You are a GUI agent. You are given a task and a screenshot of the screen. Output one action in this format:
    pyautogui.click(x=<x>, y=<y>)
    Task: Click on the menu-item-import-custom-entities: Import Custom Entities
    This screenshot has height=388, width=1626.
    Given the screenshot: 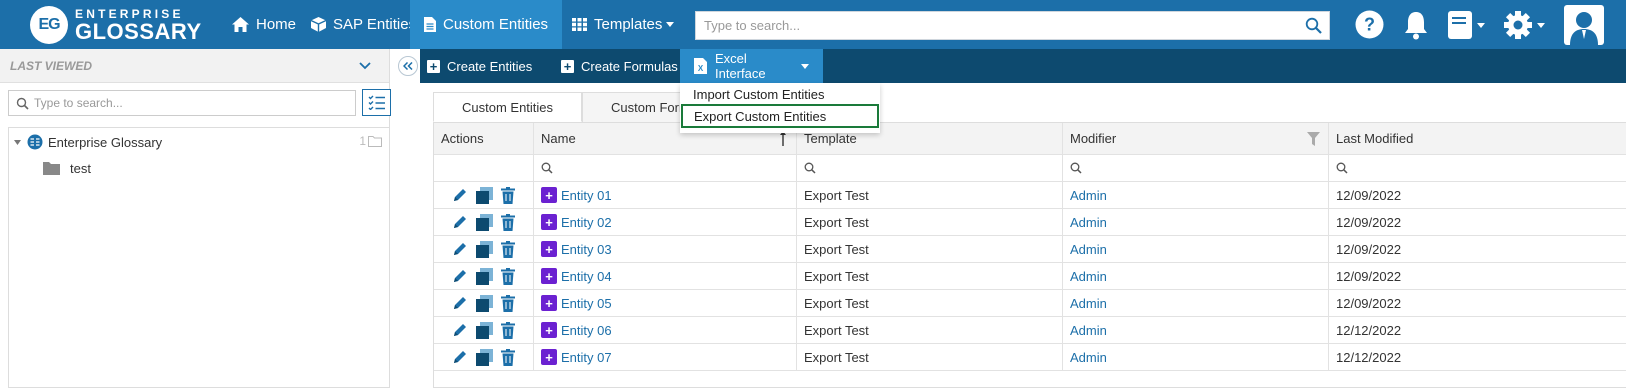 What is the action you would take?
    pyautogui.click(x=780, y=94)
    